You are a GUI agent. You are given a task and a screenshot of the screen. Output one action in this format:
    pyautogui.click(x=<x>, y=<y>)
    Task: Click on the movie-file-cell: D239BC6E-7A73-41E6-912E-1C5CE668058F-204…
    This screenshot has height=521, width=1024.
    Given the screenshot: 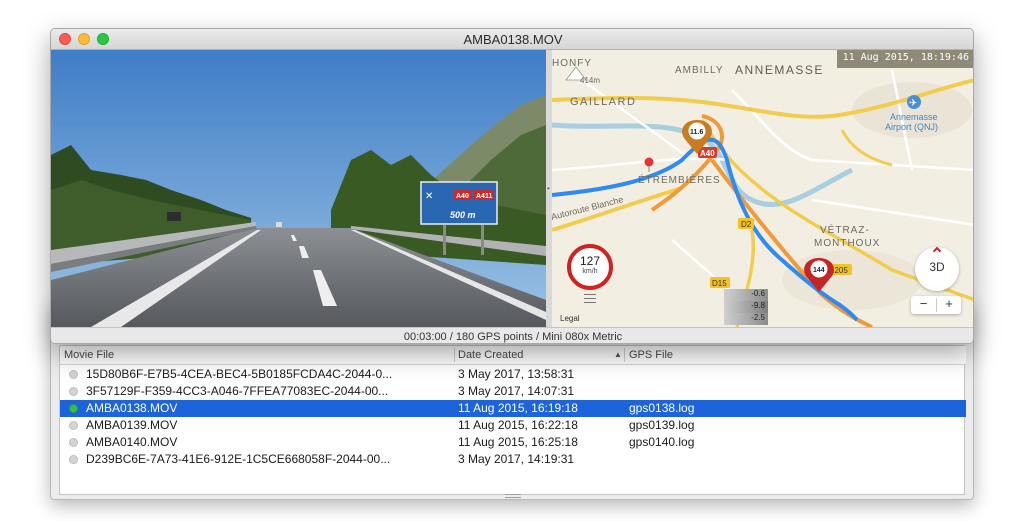 What is the action you would take?
    pyautogui.click(x=238, y=459)
    